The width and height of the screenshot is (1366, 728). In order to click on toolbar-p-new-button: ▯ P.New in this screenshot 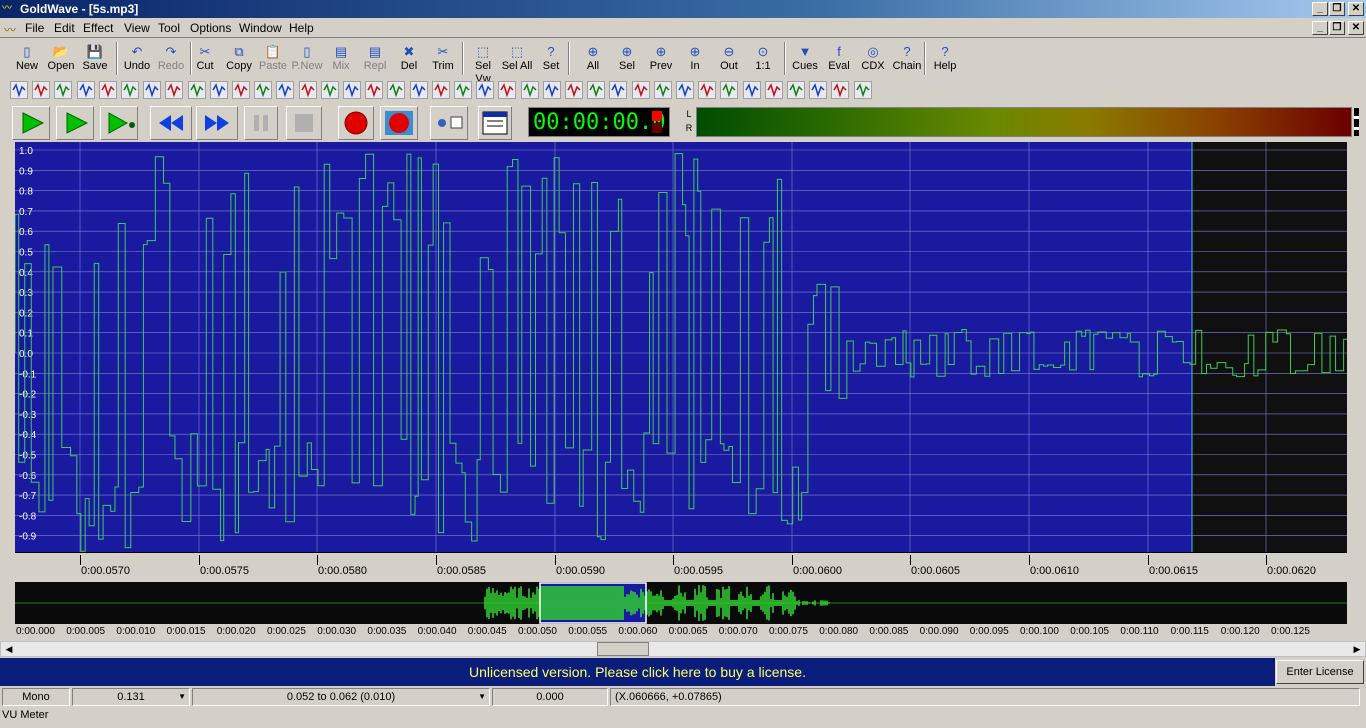, I will do `click(307, 58)`.